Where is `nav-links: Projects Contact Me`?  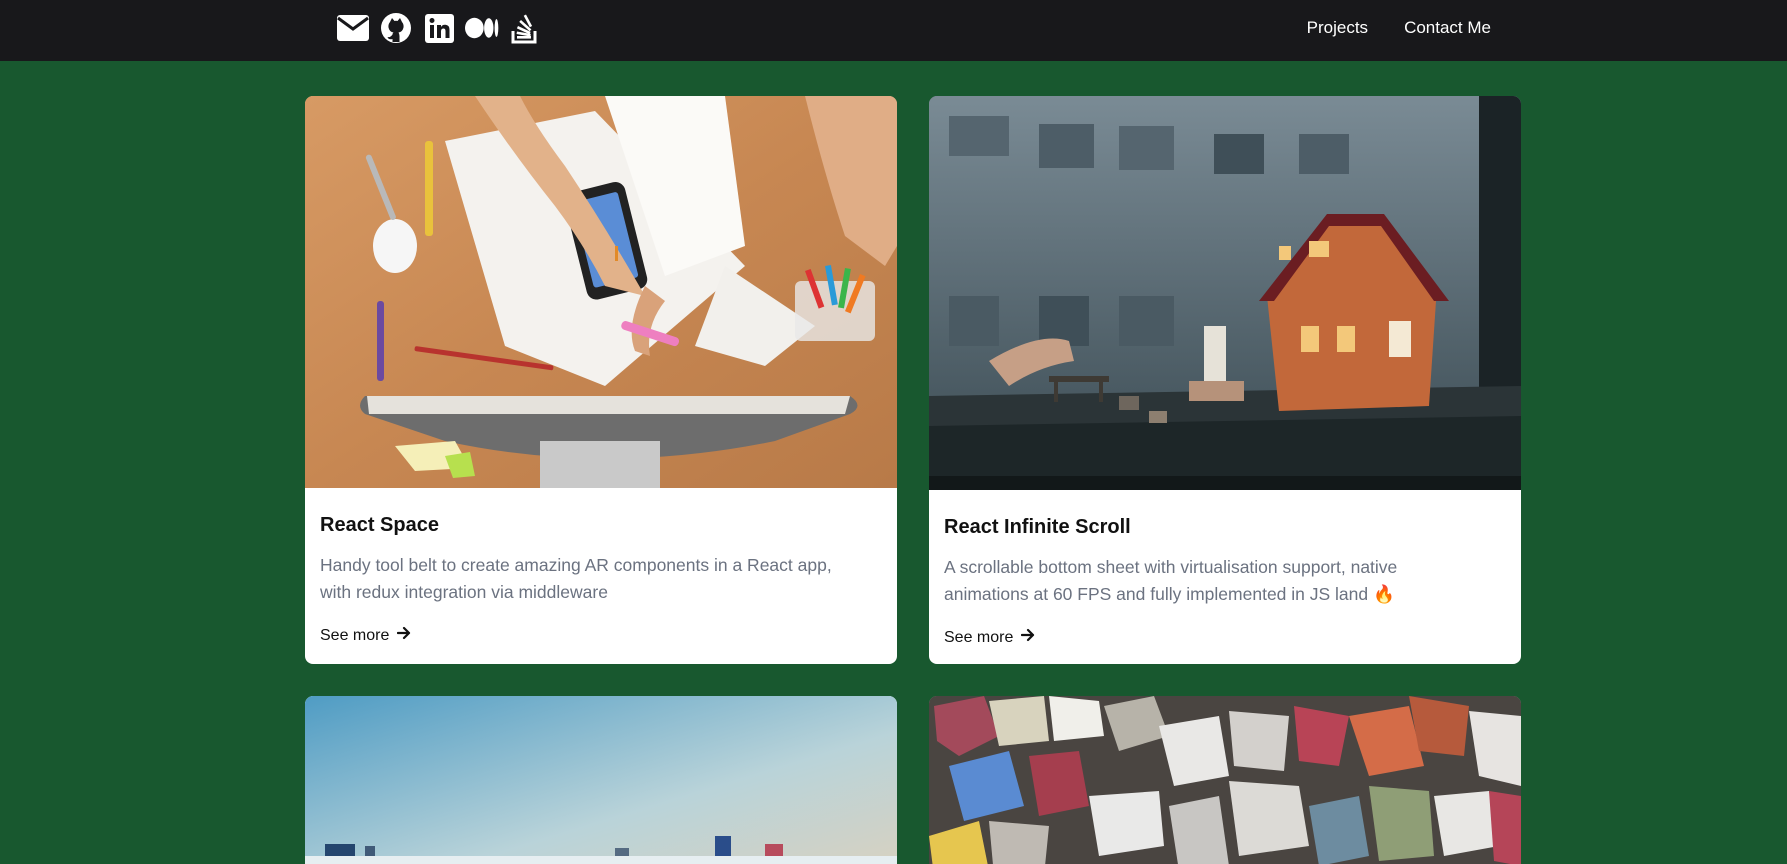 nav-links: Projects Contact Me is located at coordinates (1399, 28).